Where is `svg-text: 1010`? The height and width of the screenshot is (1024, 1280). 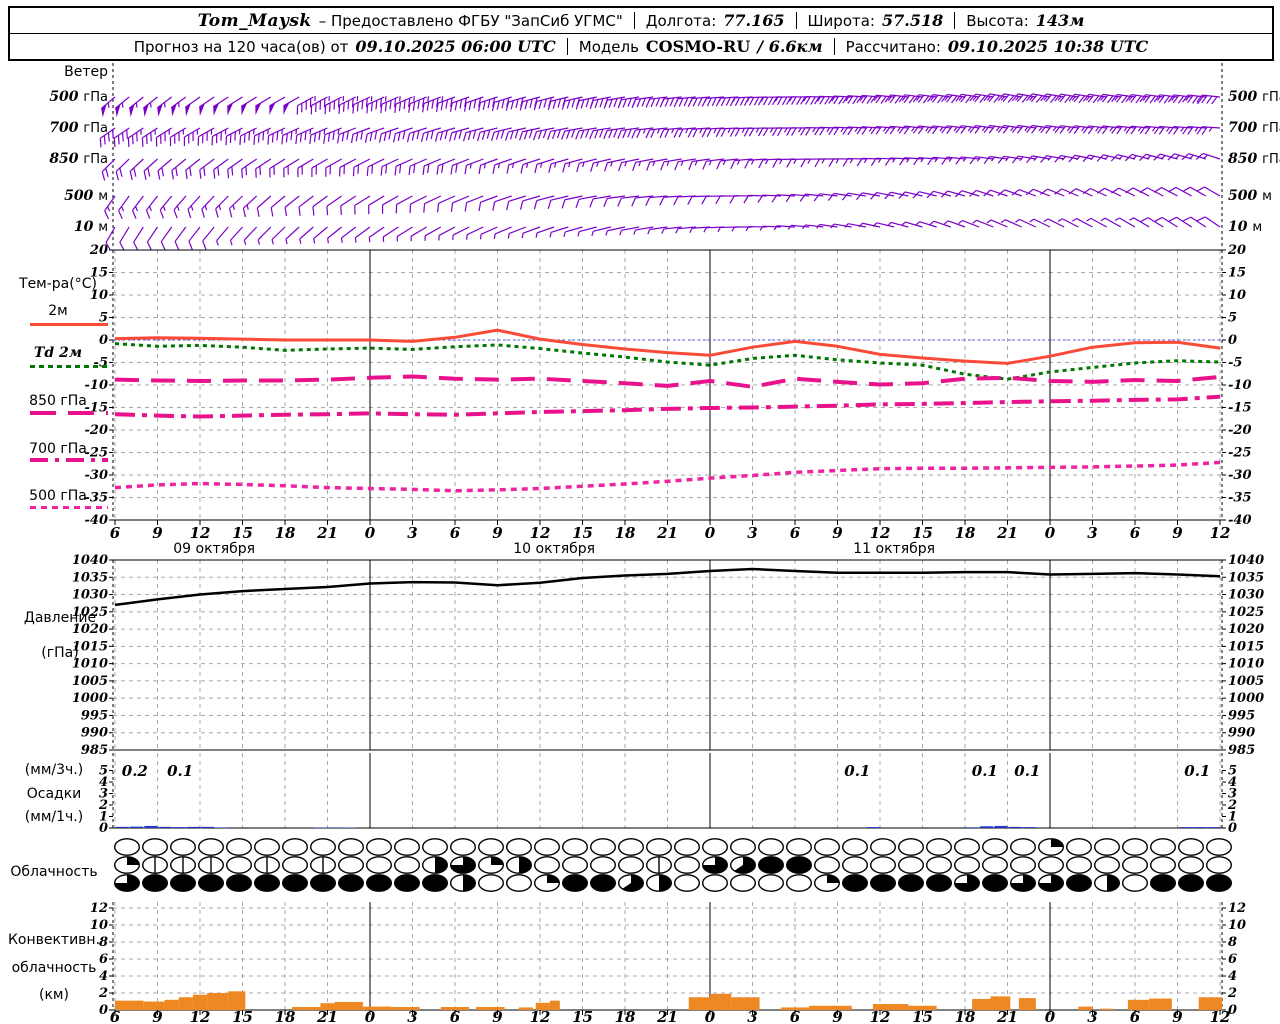
svg-text: 1010 is located at coordinates (1246, 664).